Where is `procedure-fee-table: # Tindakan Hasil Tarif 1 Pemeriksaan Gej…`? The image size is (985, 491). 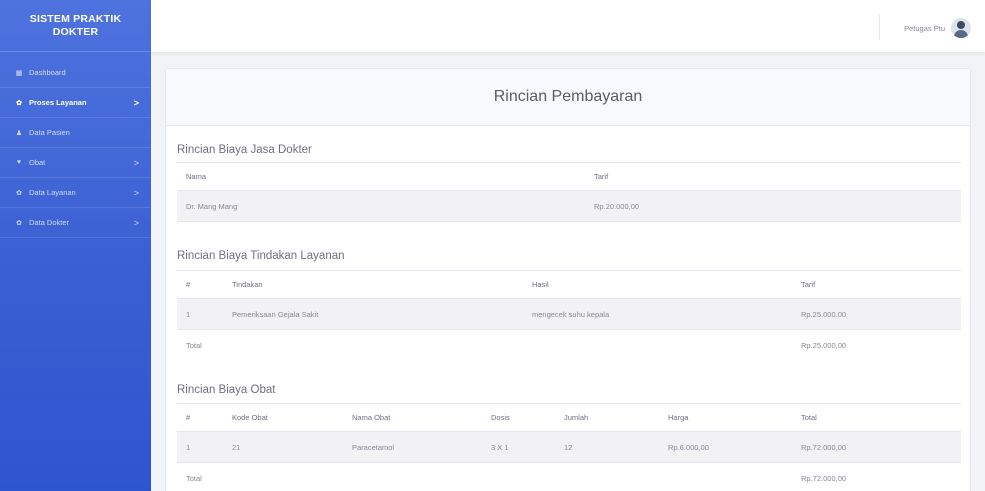
procedure-fee-table: # Tindakan Hasil Tarif 1 Pemeriksaan Gej… is located at coordinates (569, 315).